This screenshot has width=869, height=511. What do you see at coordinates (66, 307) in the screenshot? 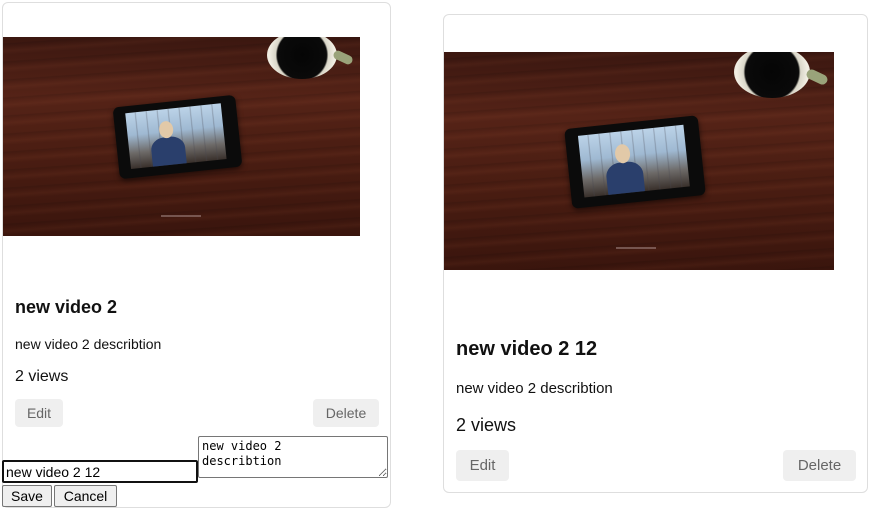
I see `video-title: new video 2` at bounding box center [66, 307].